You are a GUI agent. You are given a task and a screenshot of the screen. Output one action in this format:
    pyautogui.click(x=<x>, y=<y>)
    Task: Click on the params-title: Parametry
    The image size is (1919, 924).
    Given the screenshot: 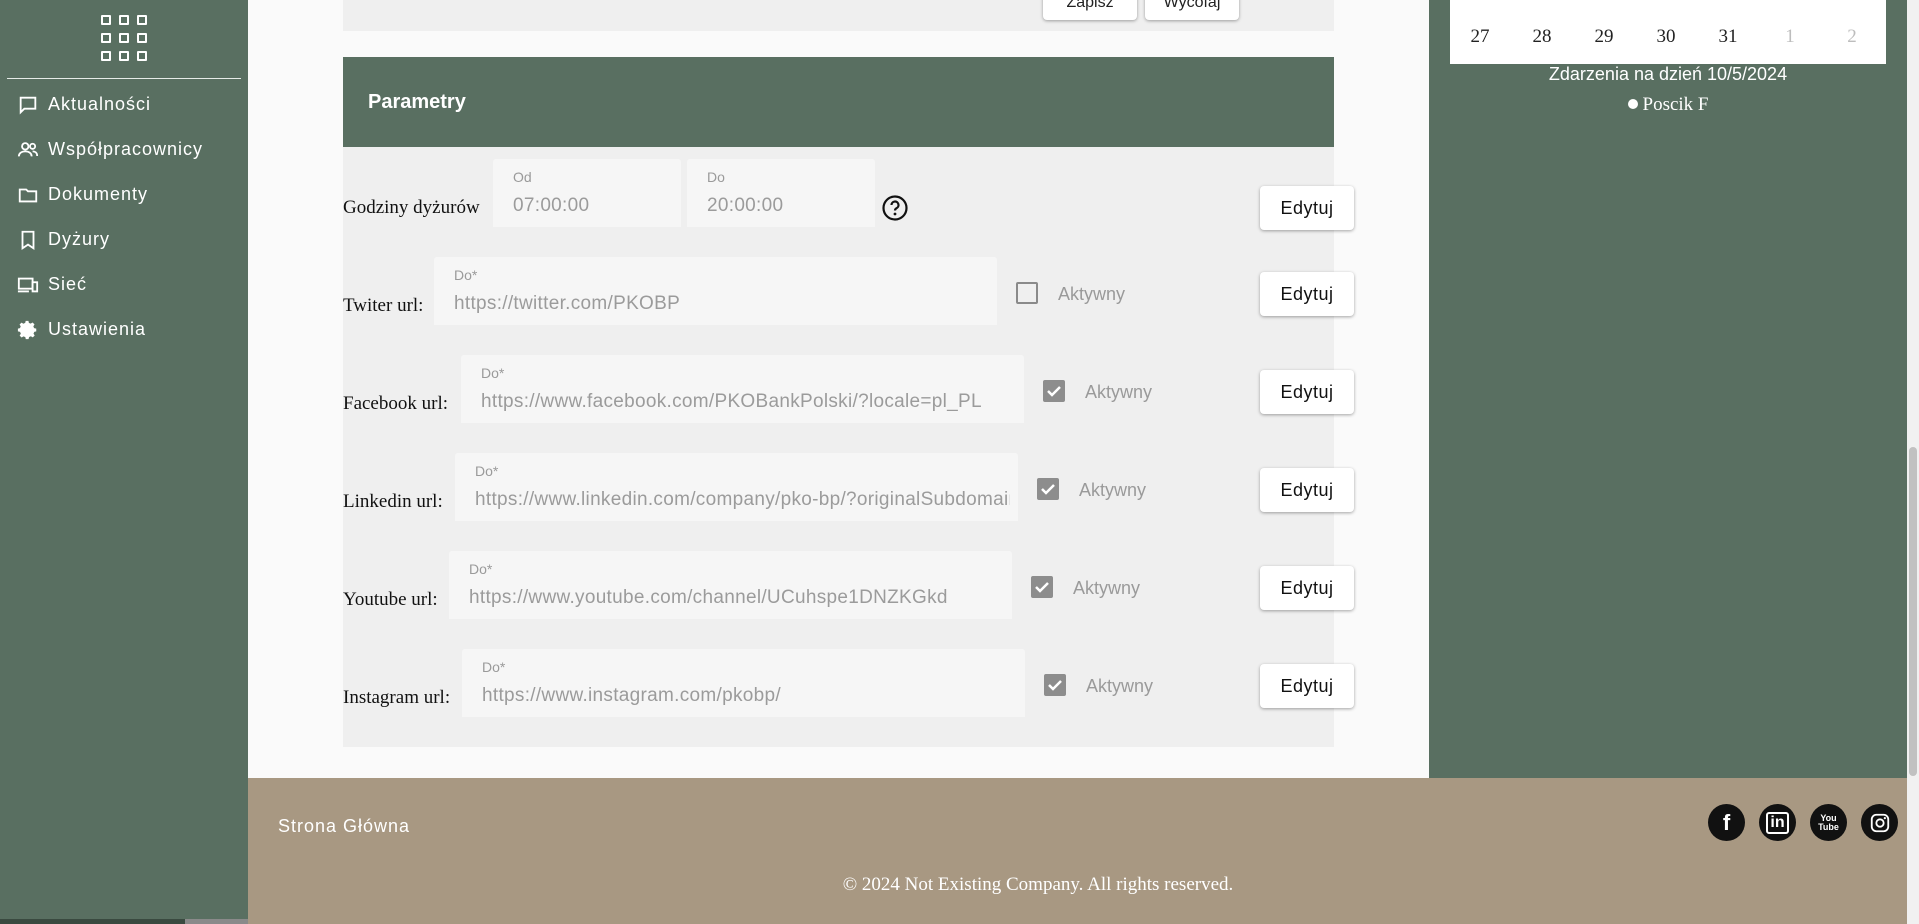 What is the action you would take?
    pyautogui.click(x=417, y=101)
    